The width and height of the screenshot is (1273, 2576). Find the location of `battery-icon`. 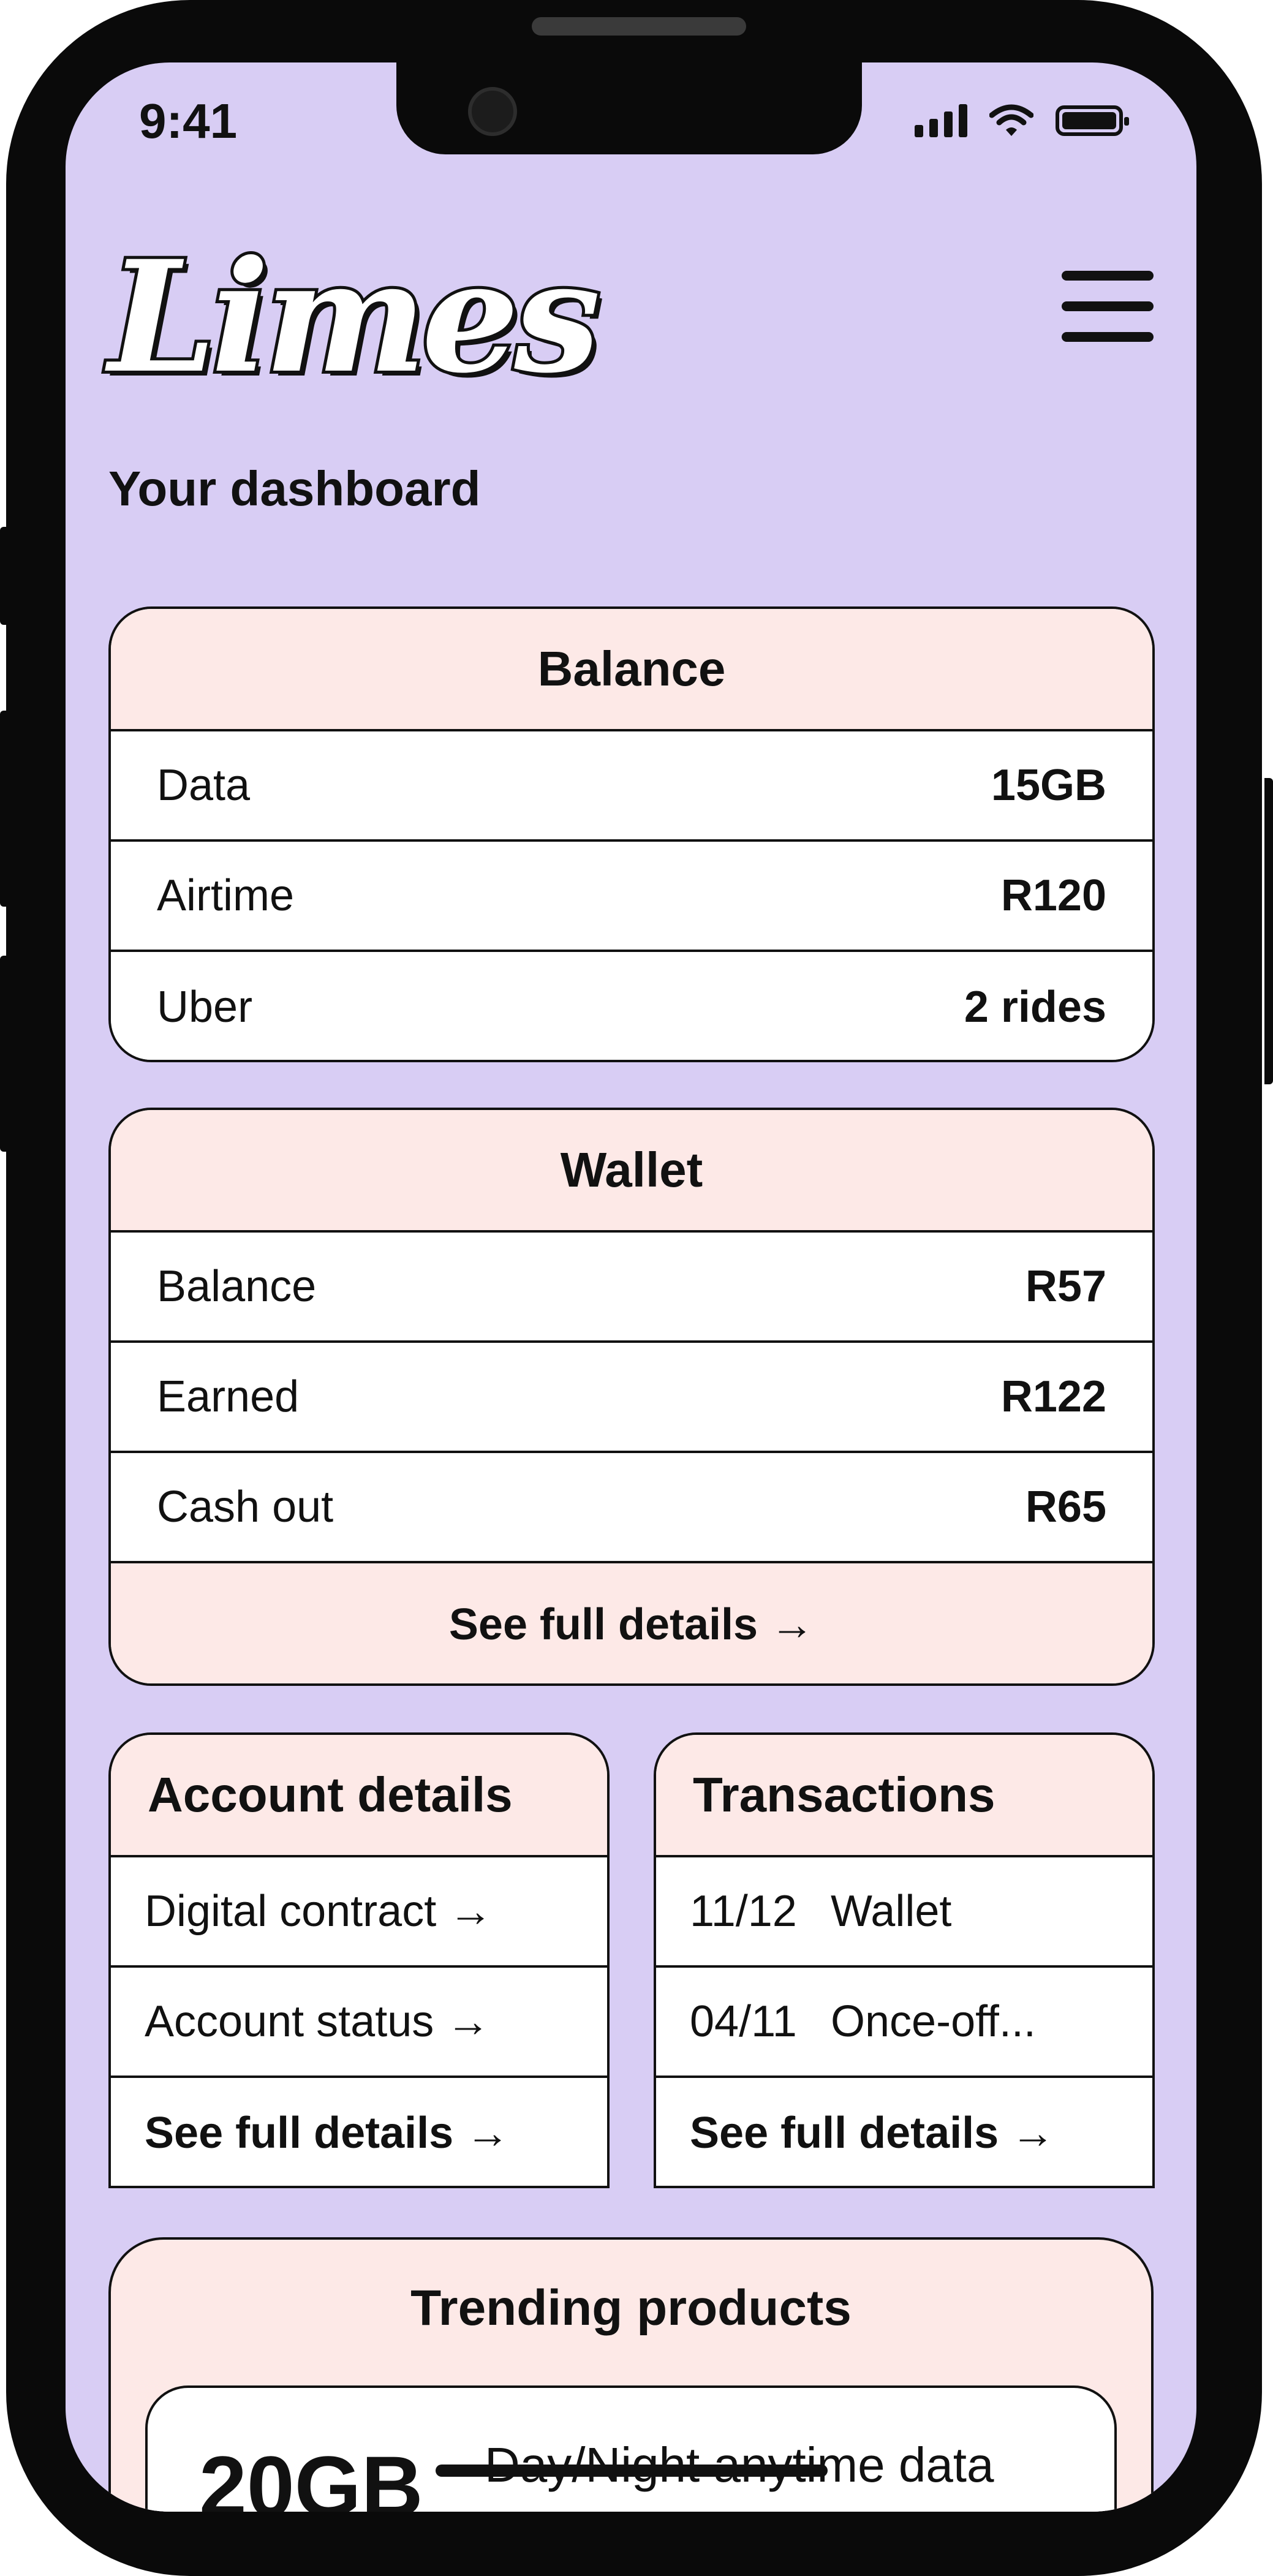

battery-icon is located at coordinates (1092, 120).